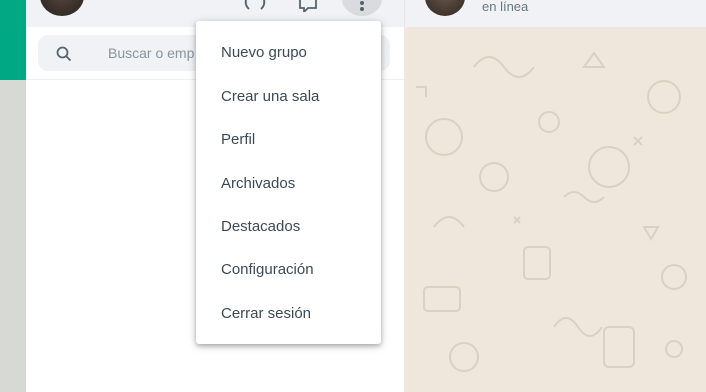 The image size is (706, 392). Describe the element at coordinates (158, 53) in the screenshot. I see `search-input` at that location.